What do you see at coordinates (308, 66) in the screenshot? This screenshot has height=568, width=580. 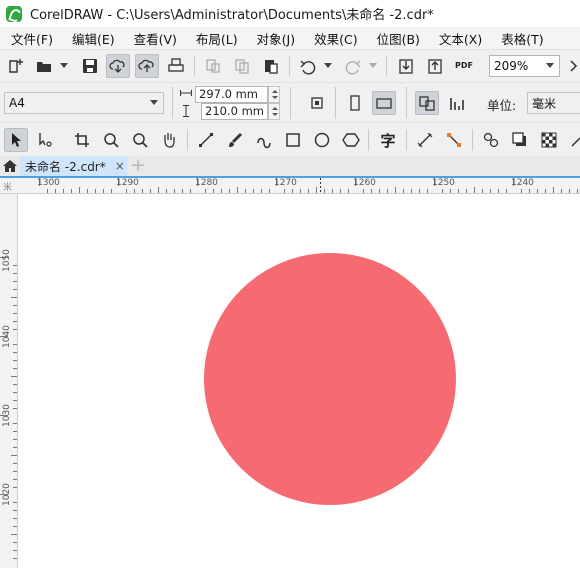 I see `undo-icon` at bounding box center [308, 66].